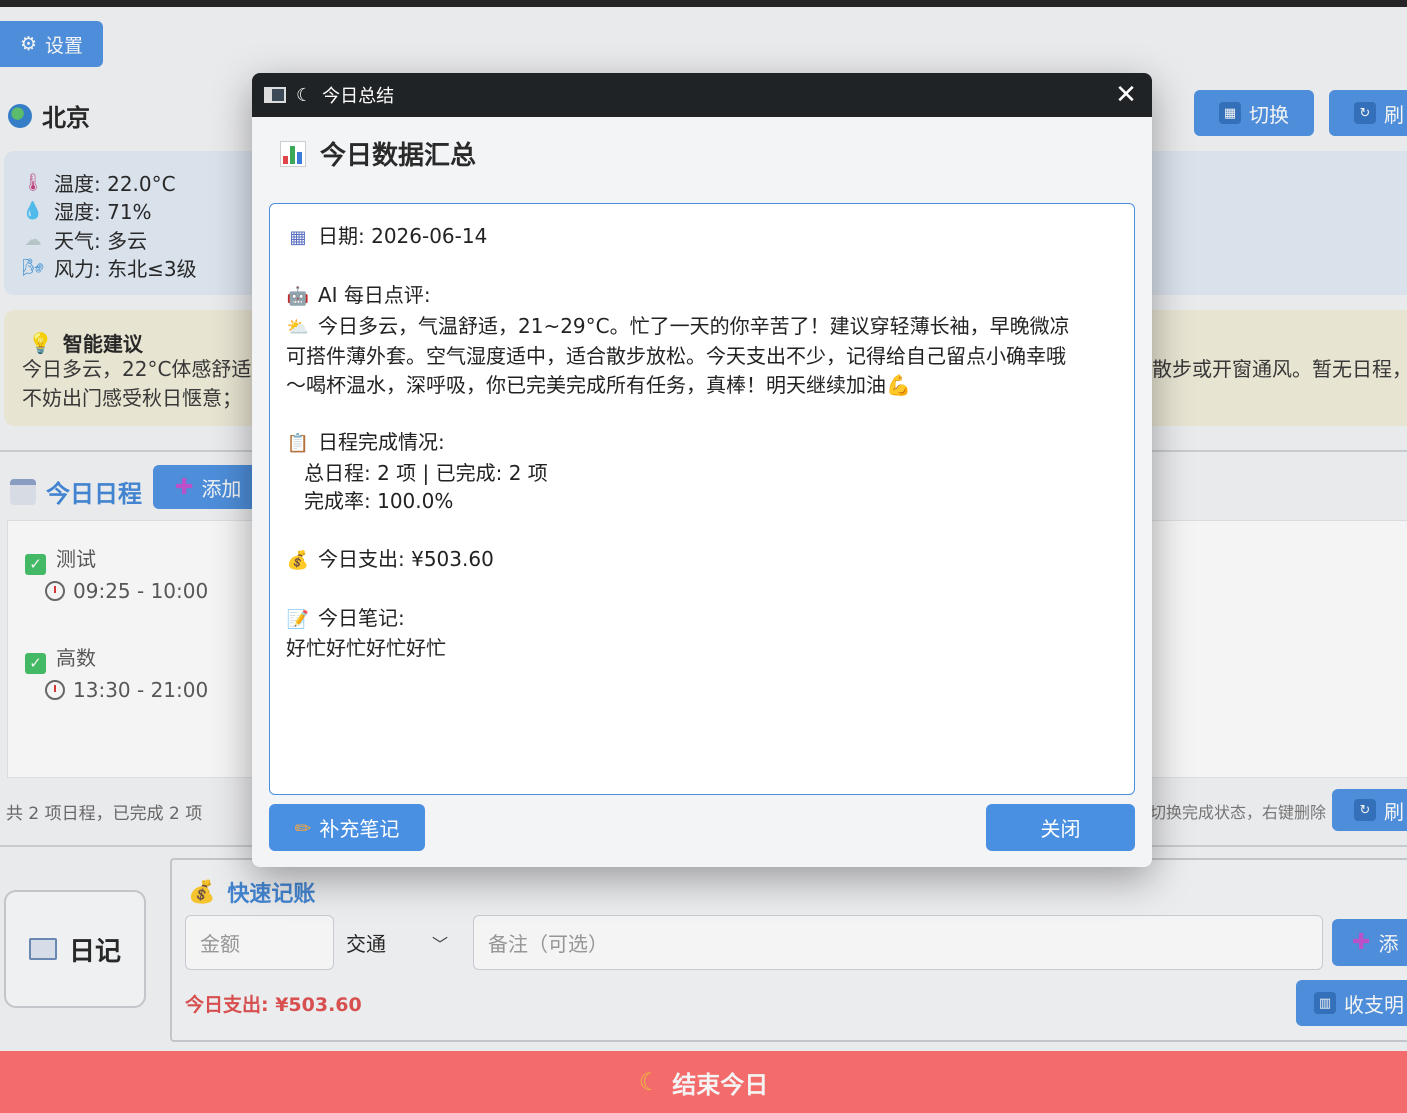 The height and width of the screenshot is (1113, 1407). What do you see at coordinates (379, 501) in the screenshot?
I see `schedule-status-line-2: 完成率: 100.0%` at bounding box center [379, 501].